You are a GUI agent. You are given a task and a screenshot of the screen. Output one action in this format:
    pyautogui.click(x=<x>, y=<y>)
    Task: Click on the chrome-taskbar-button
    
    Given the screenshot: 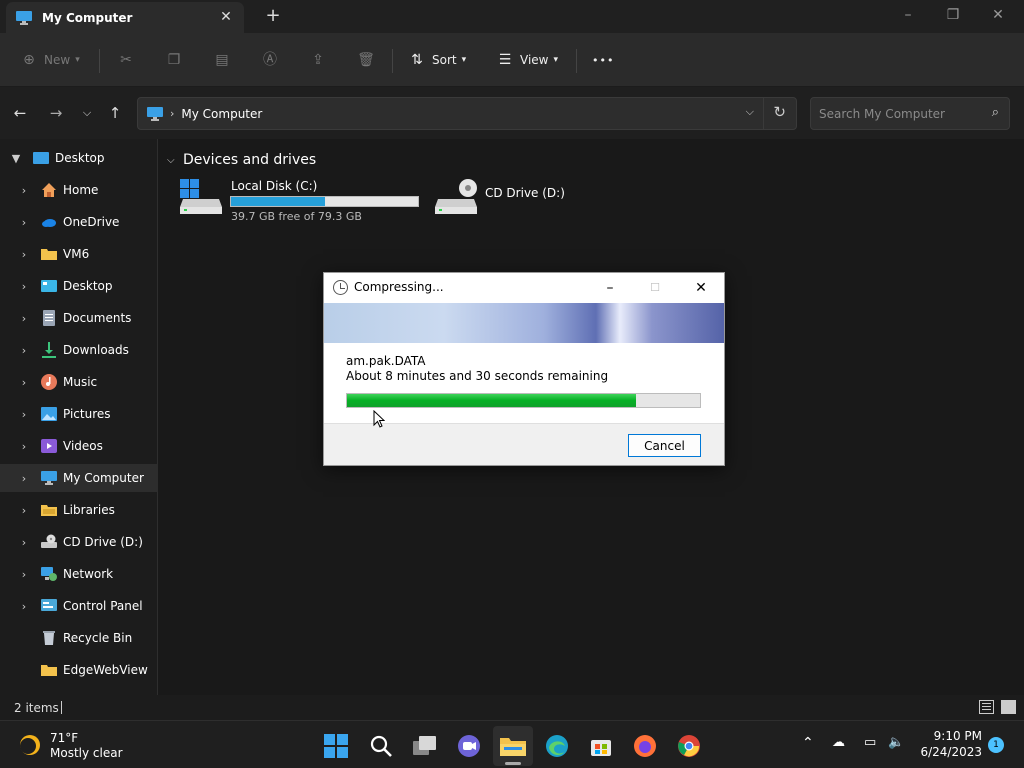 What is the action you would take?
    pyautogui.click(x=689, y=746)
    